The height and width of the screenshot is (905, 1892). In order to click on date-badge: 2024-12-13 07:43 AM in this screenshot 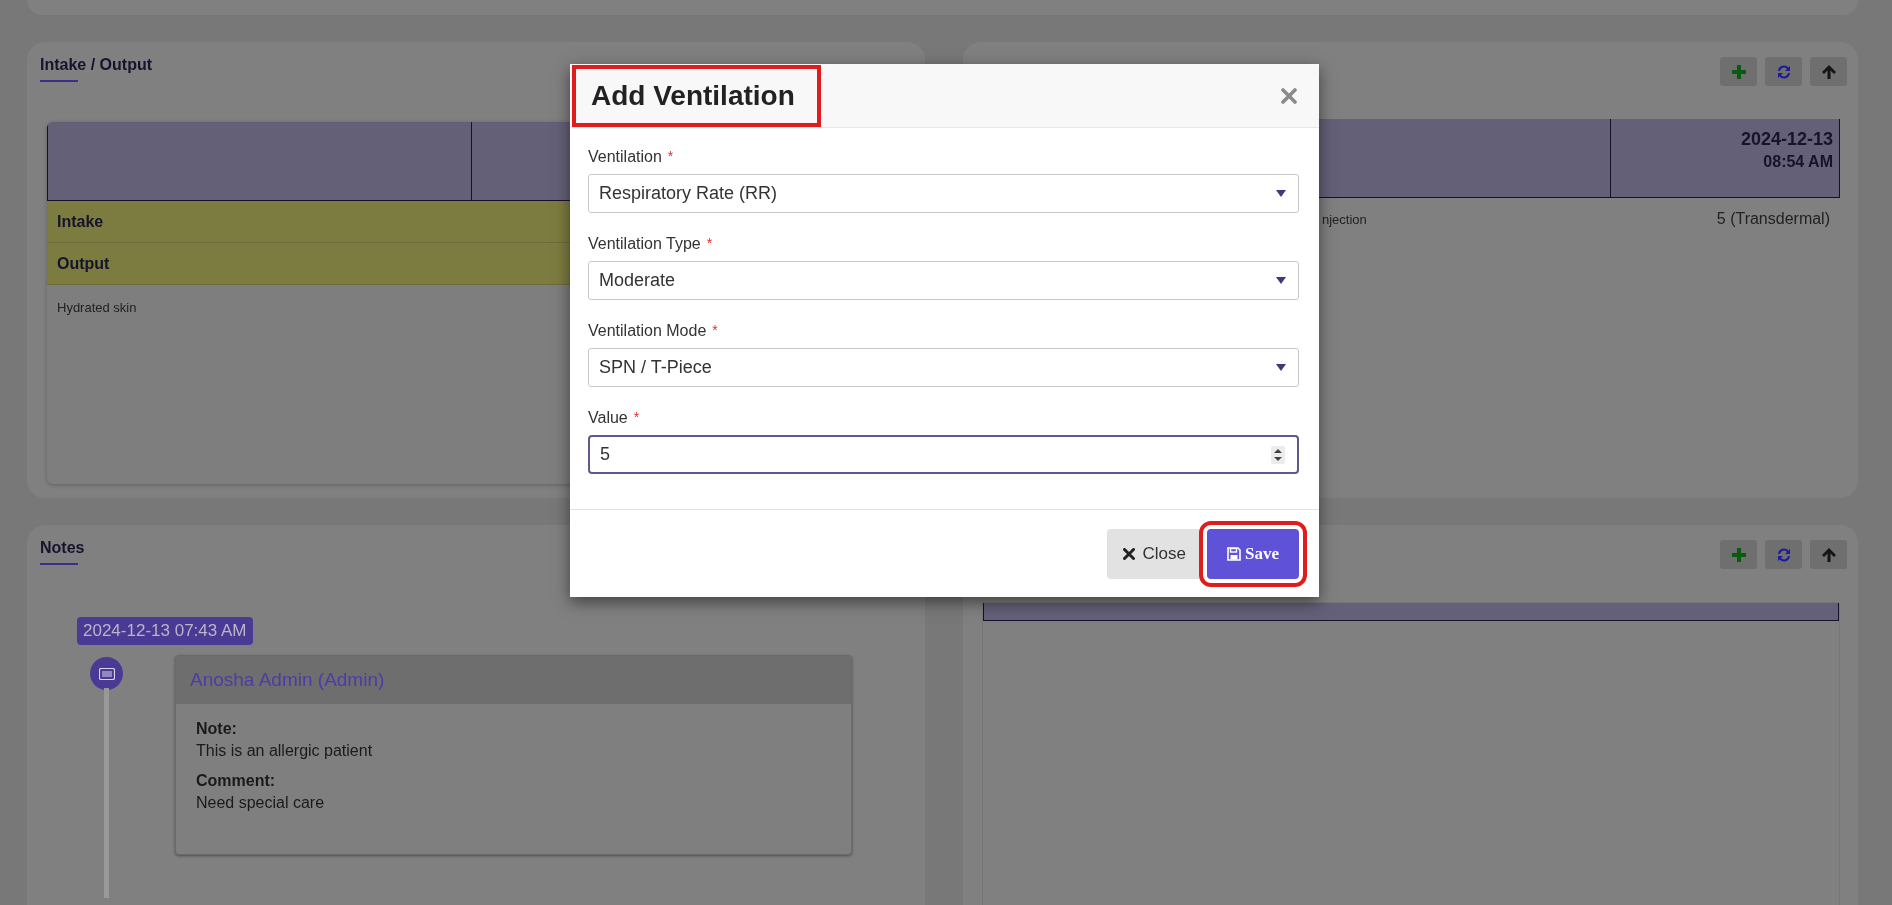, I will do `click(165, 631)`.